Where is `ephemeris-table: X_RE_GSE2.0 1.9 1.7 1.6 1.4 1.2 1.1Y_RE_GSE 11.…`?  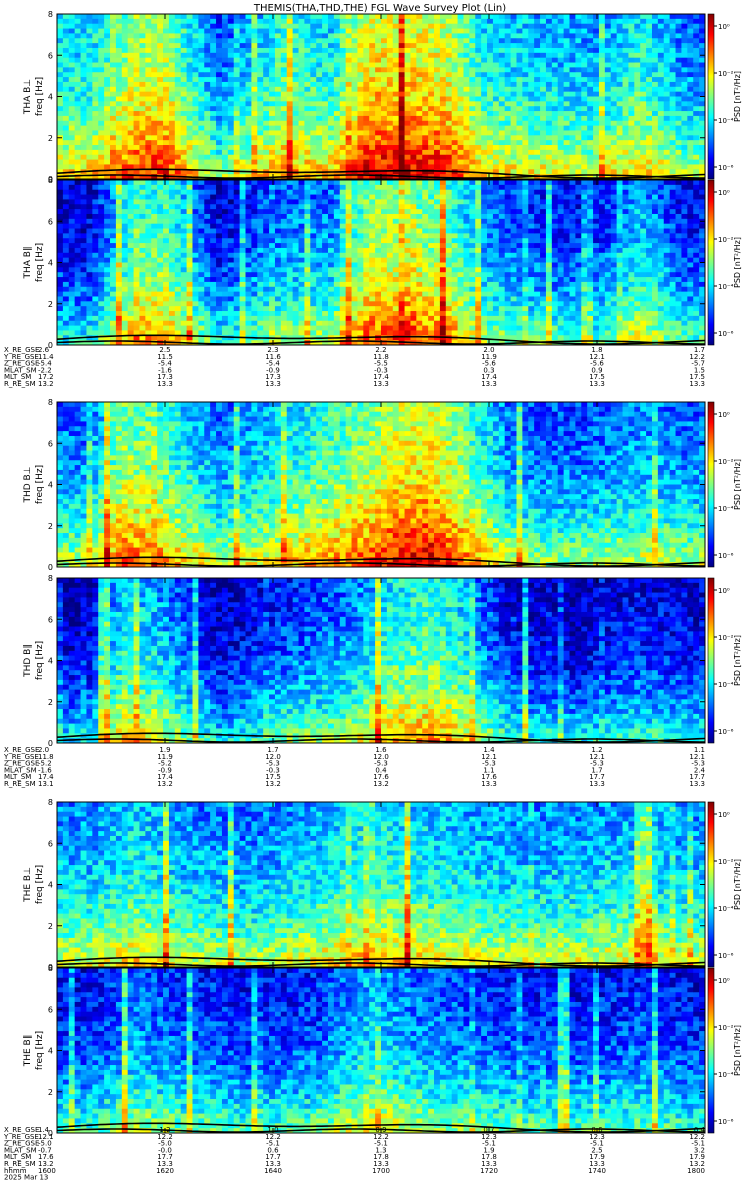 ephemeris-table: X_RE_GSE2.0 1.9 1.7 1.6 1.4 1.2 1.1Y_RE_GSE 11.… is located at coordinates (354, 767).